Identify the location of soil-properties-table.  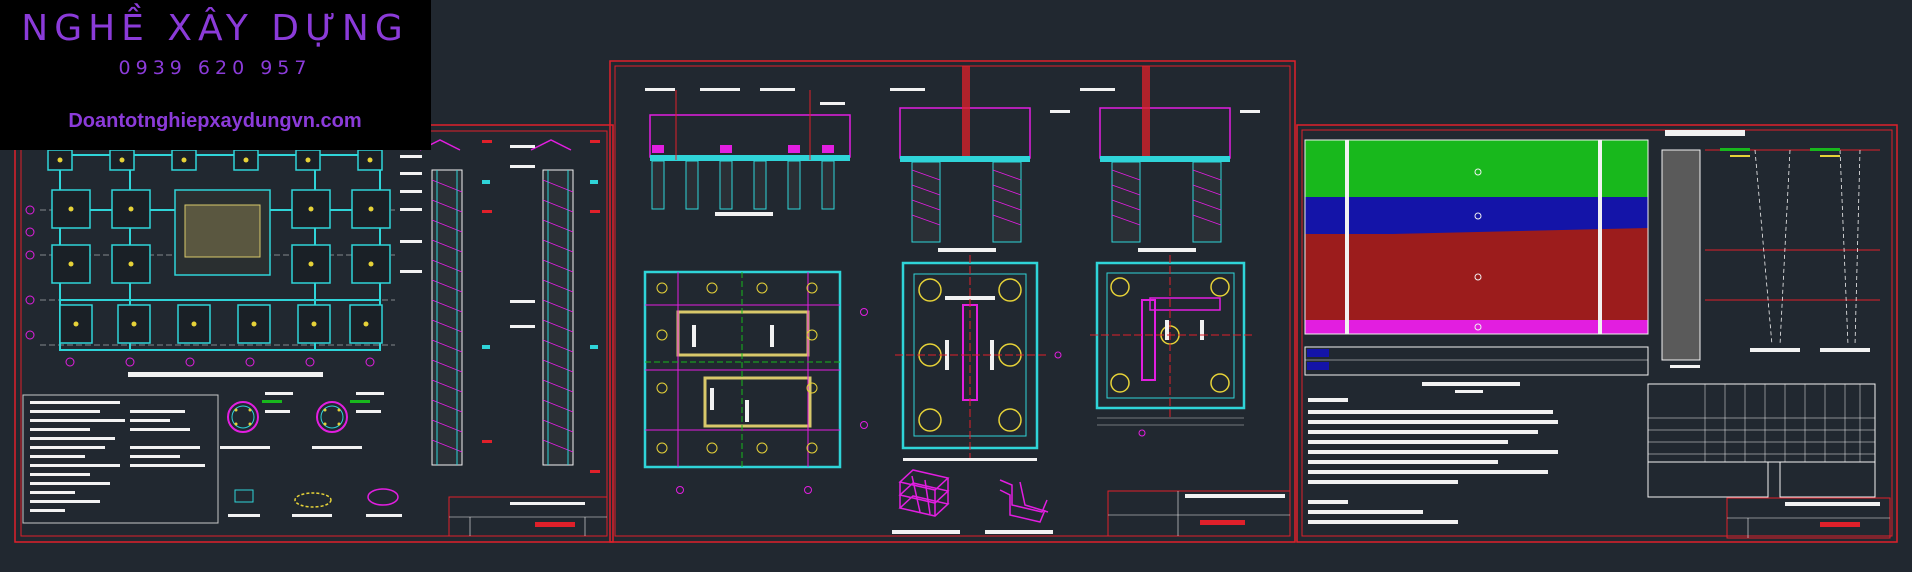
(1761, 440).